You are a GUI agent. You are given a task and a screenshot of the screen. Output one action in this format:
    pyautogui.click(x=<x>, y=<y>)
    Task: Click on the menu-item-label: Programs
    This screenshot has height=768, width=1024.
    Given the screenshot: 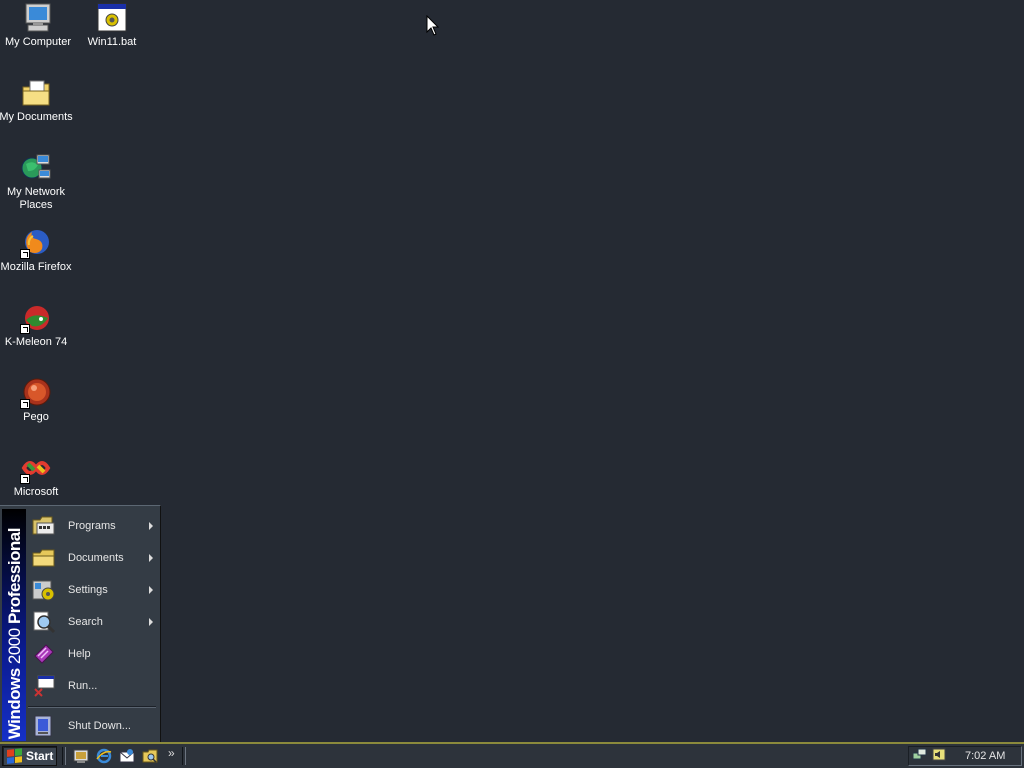 What is the action you would take?
    pyautogui.click(x=92, y=526)
    